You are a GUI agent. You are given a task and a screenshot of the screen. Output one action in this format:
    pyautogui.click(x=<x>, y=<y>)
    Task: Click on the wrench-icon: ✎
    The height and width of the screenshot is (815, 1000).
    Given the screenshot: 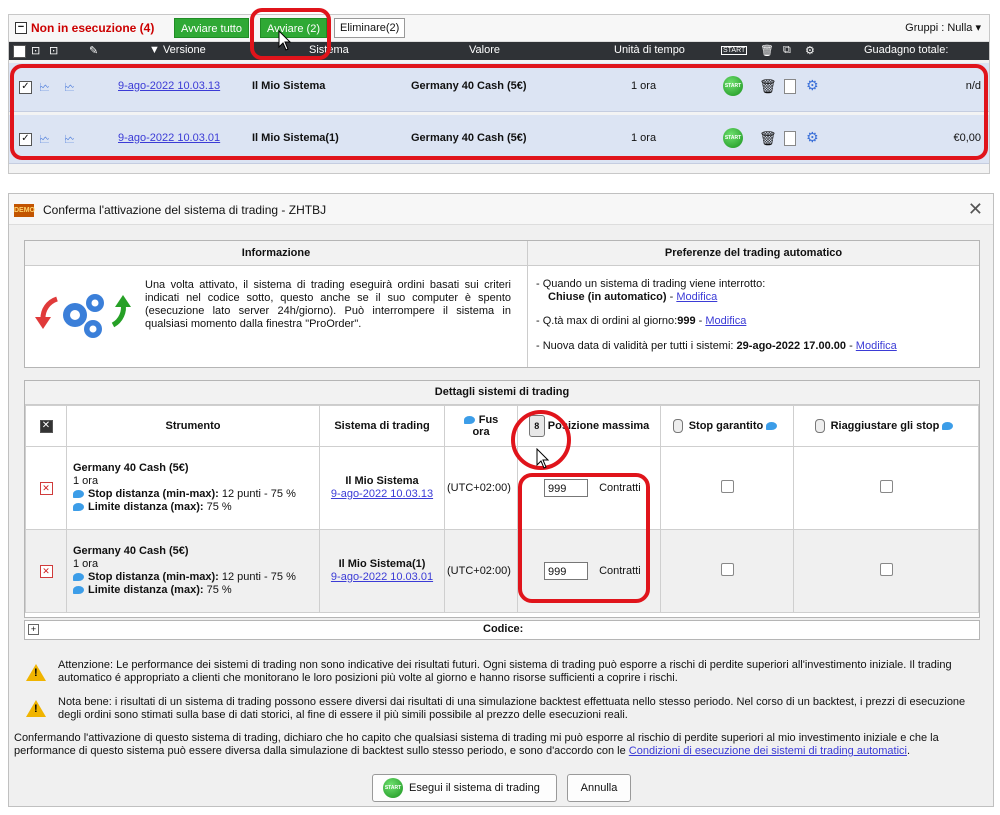 What is the action you would take?
    pyautogui.click(x=94, y=51)
    